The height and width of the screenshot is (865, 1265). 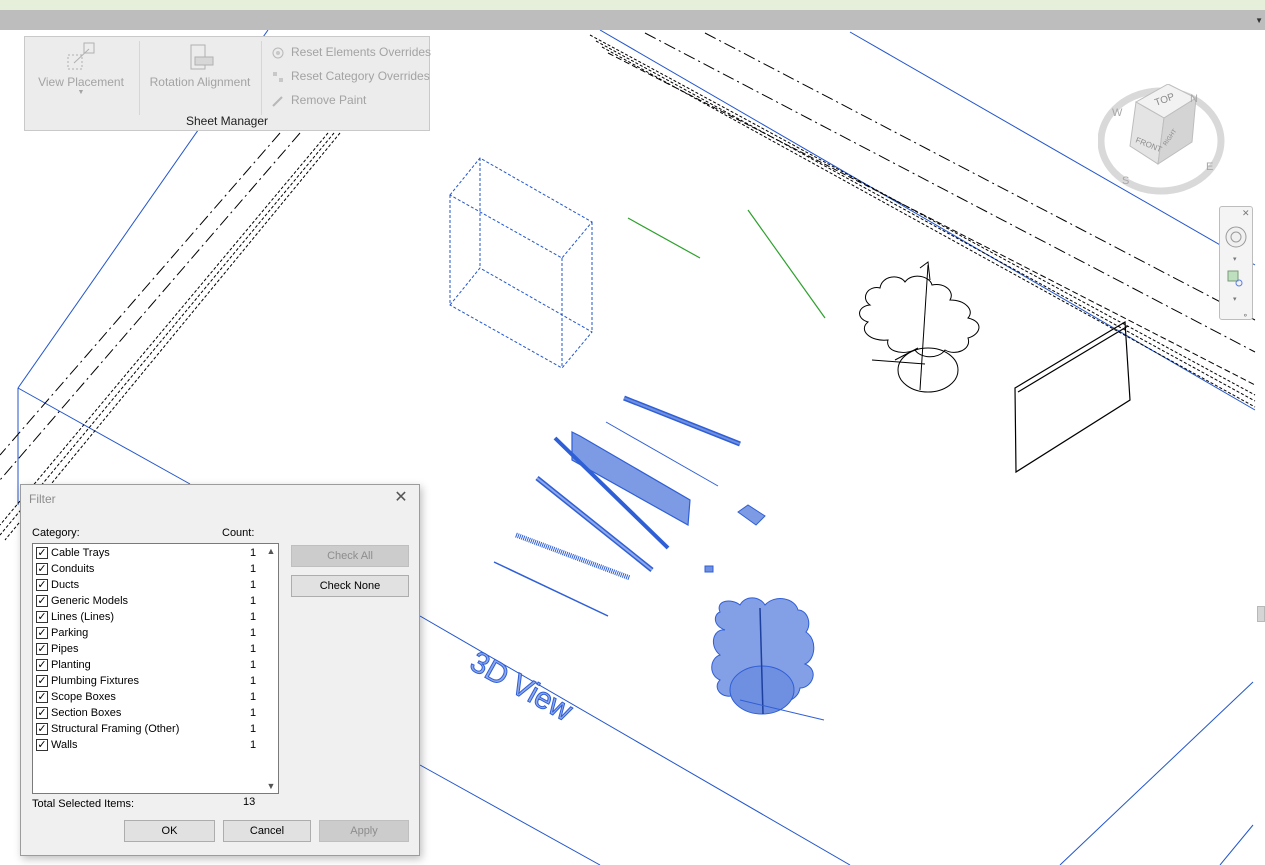 What do you see at coordinates (65, 585) in the screenshot?
I see `category-name: Ducts` at bounding box center [65, 585].